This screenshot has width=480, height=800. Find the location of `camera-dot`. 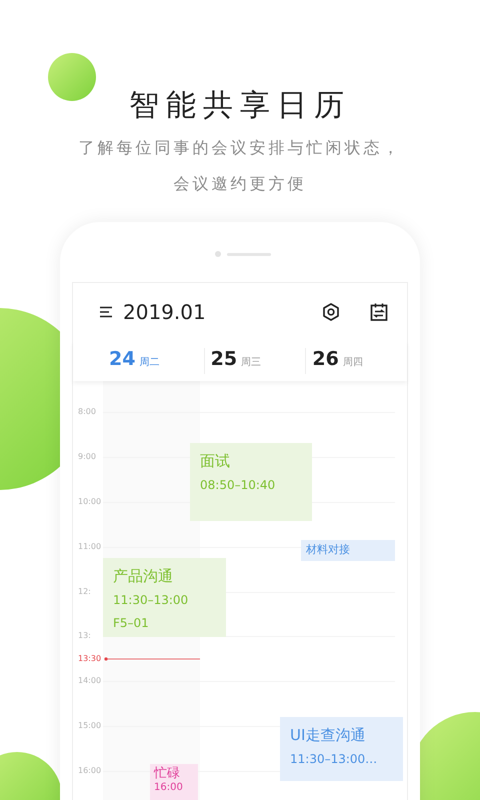

camera-dot is located at coordinates (218, 254).